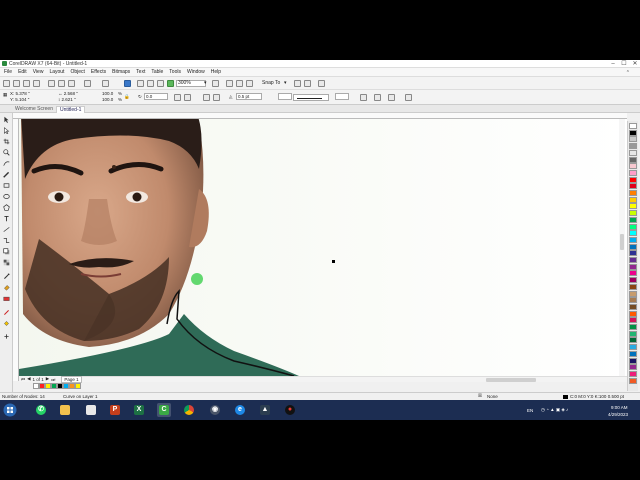 The image size is (640, 480). What do you see at coordinates (205, 83) in the screenshot?
I see `zoom-dropdown-icon: ▾` at bounding box center [205, 83].